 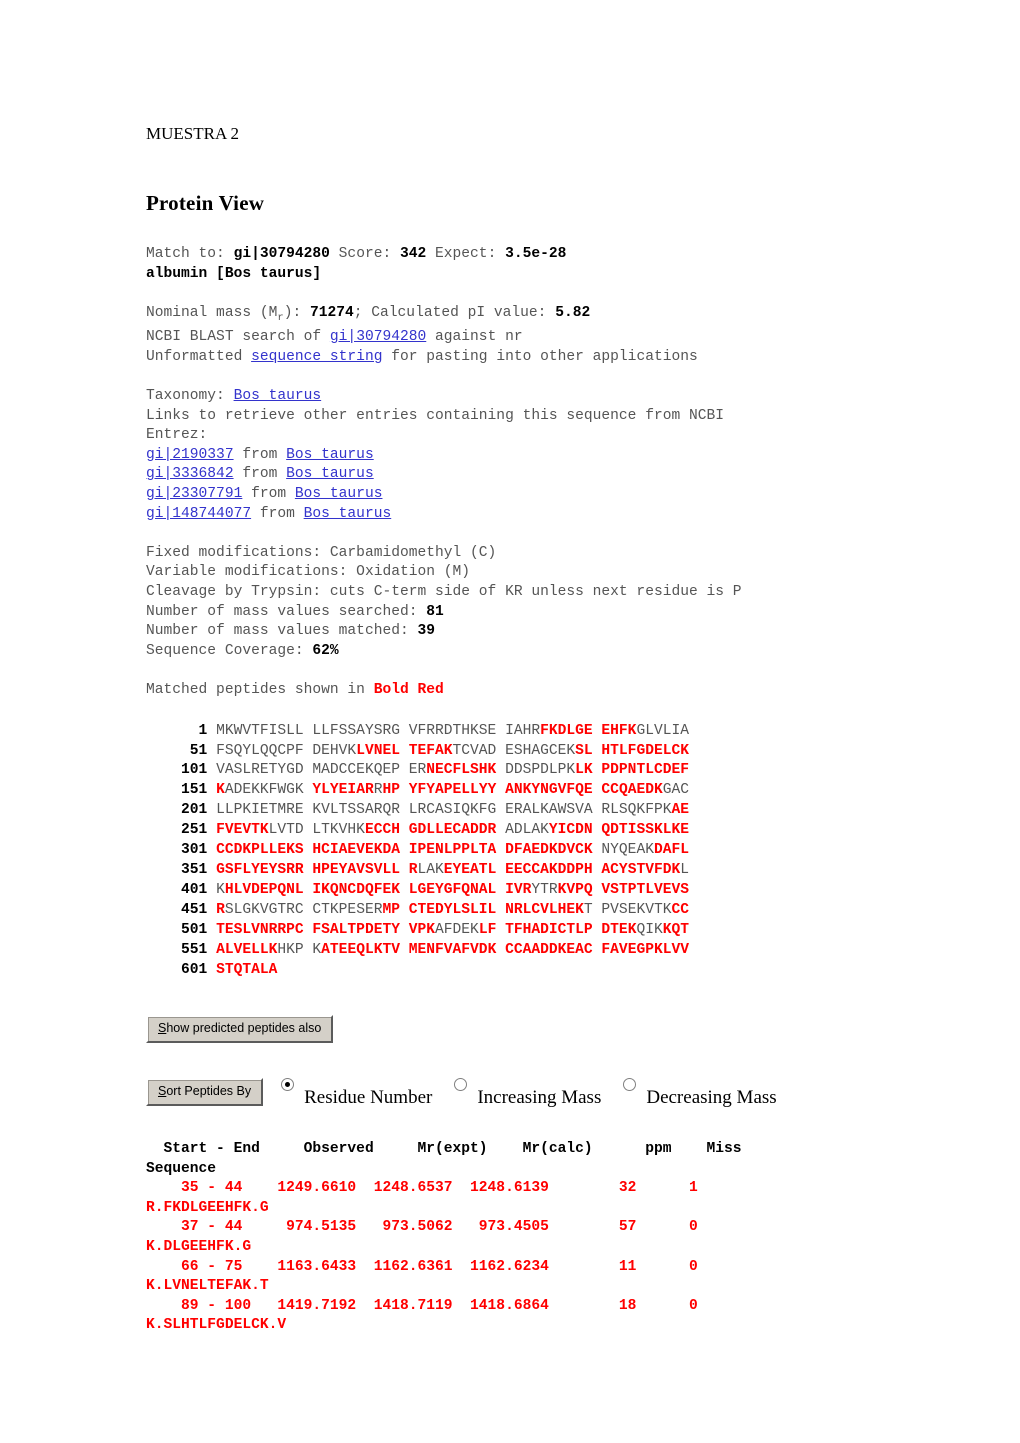 I want to click on sequence-unmatched-residues: FSQYLQQCPF DEHVK, so click(x=286, y=750).